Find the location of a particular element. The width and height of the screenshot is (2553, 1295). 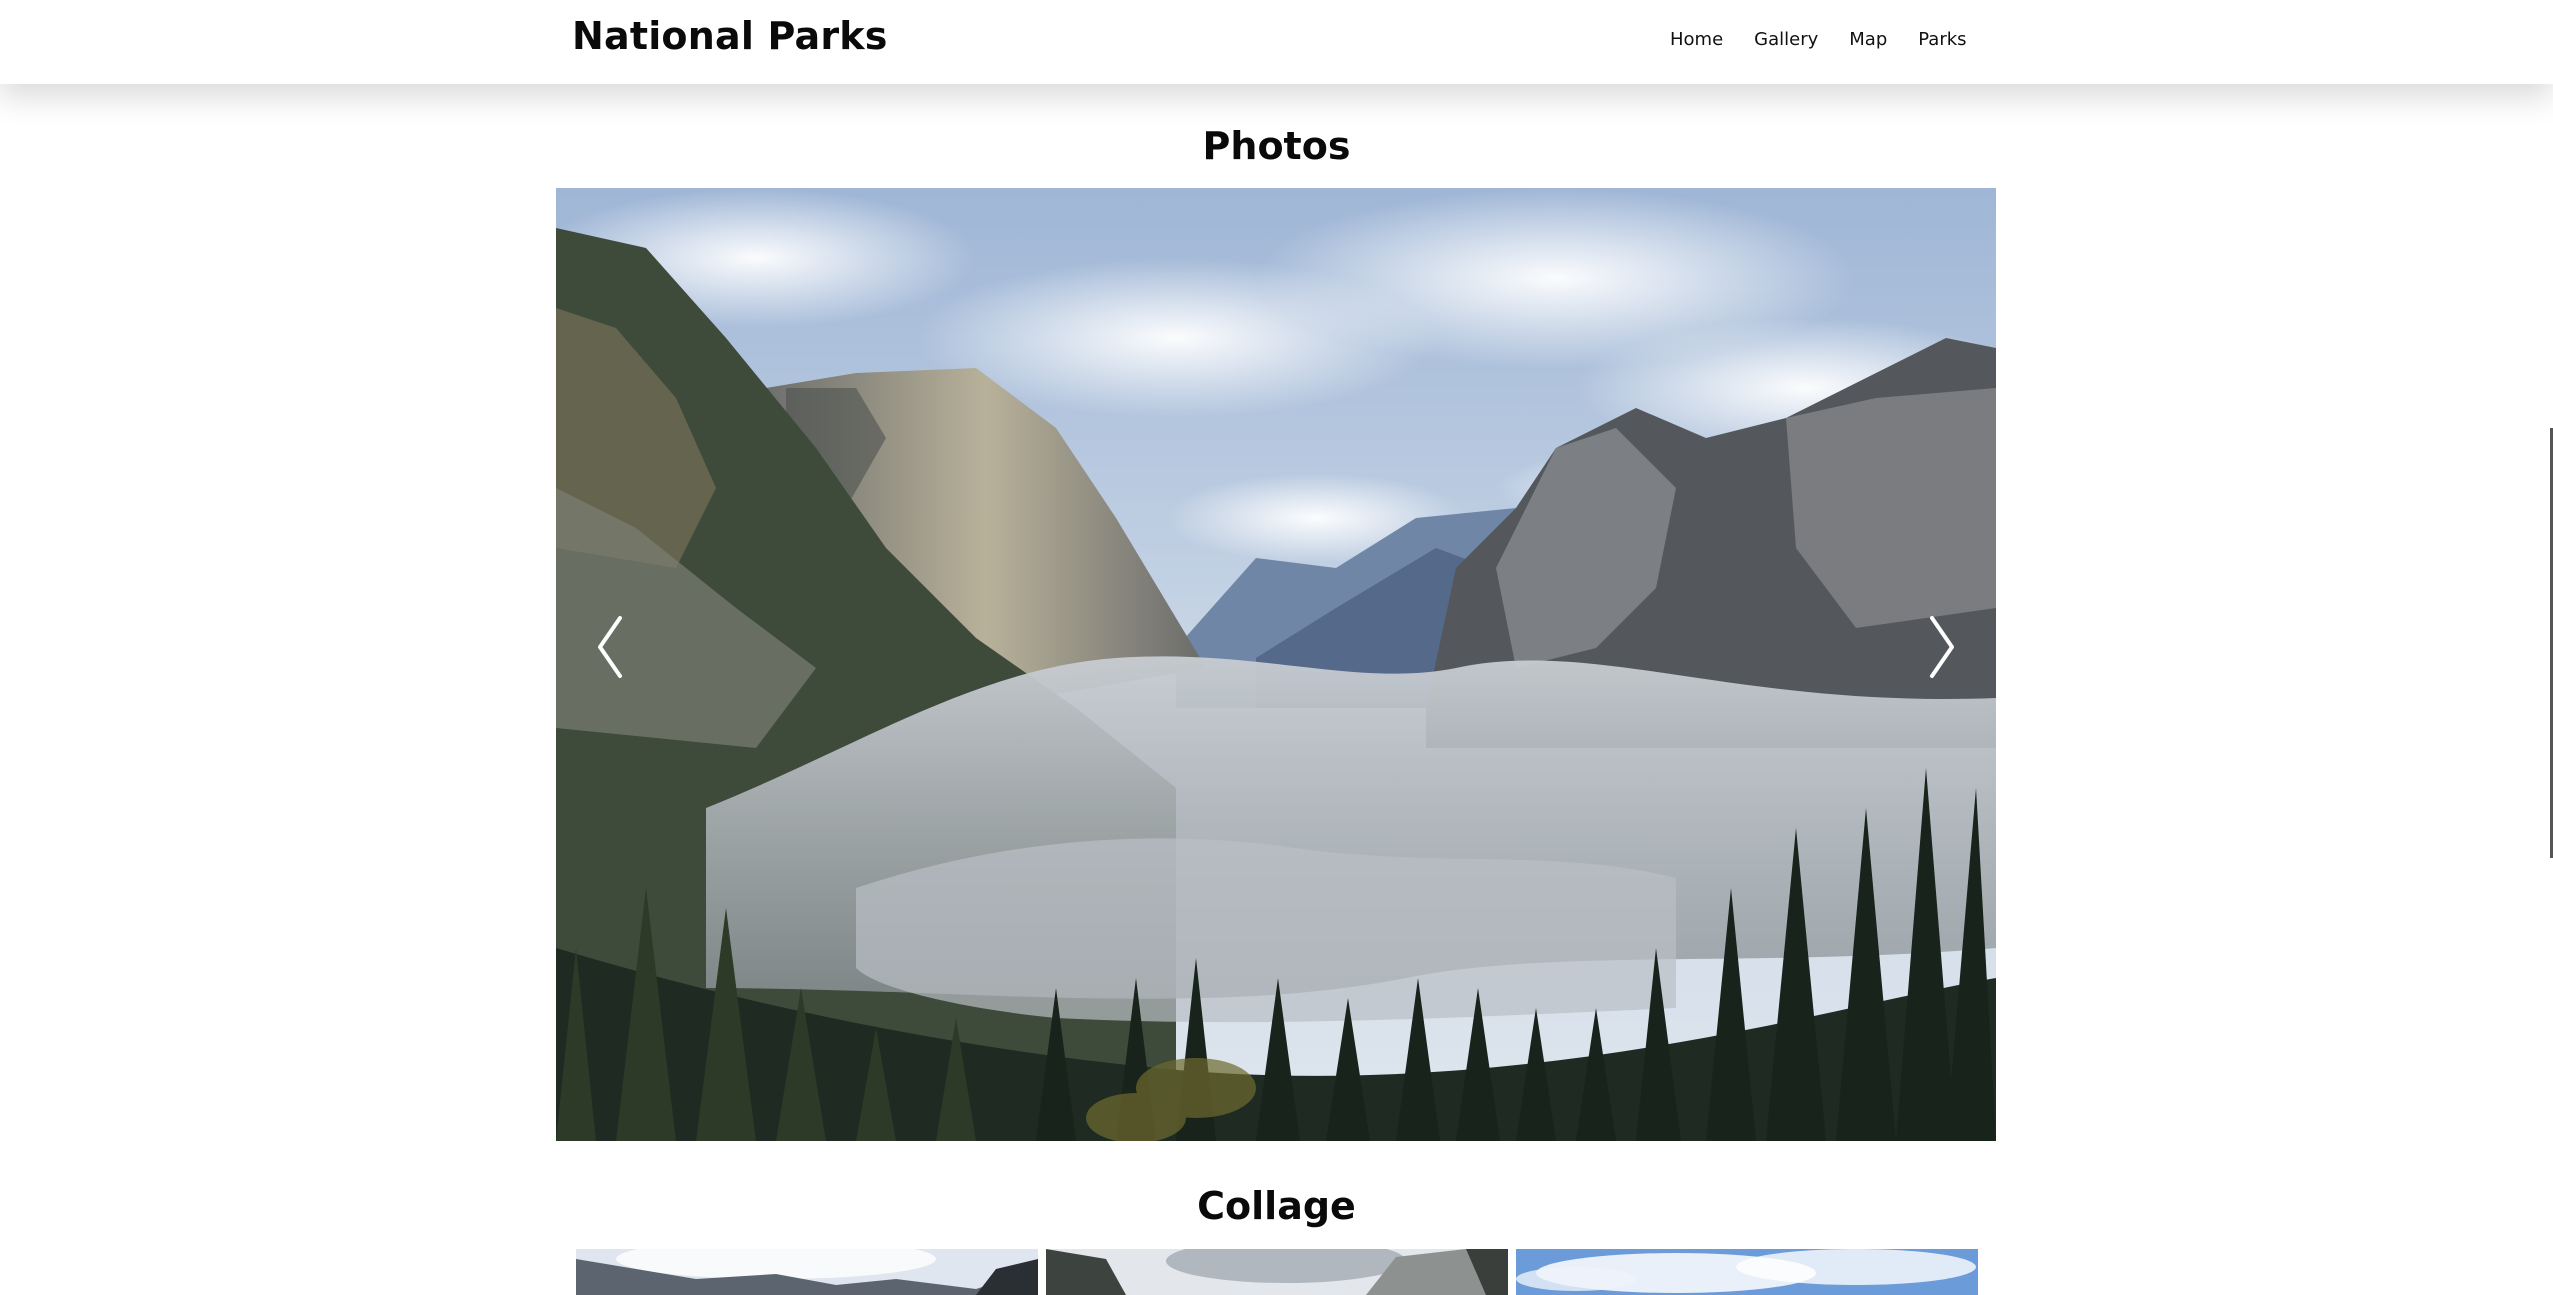

nav-map: Map is located at coordinates (1868, 39).